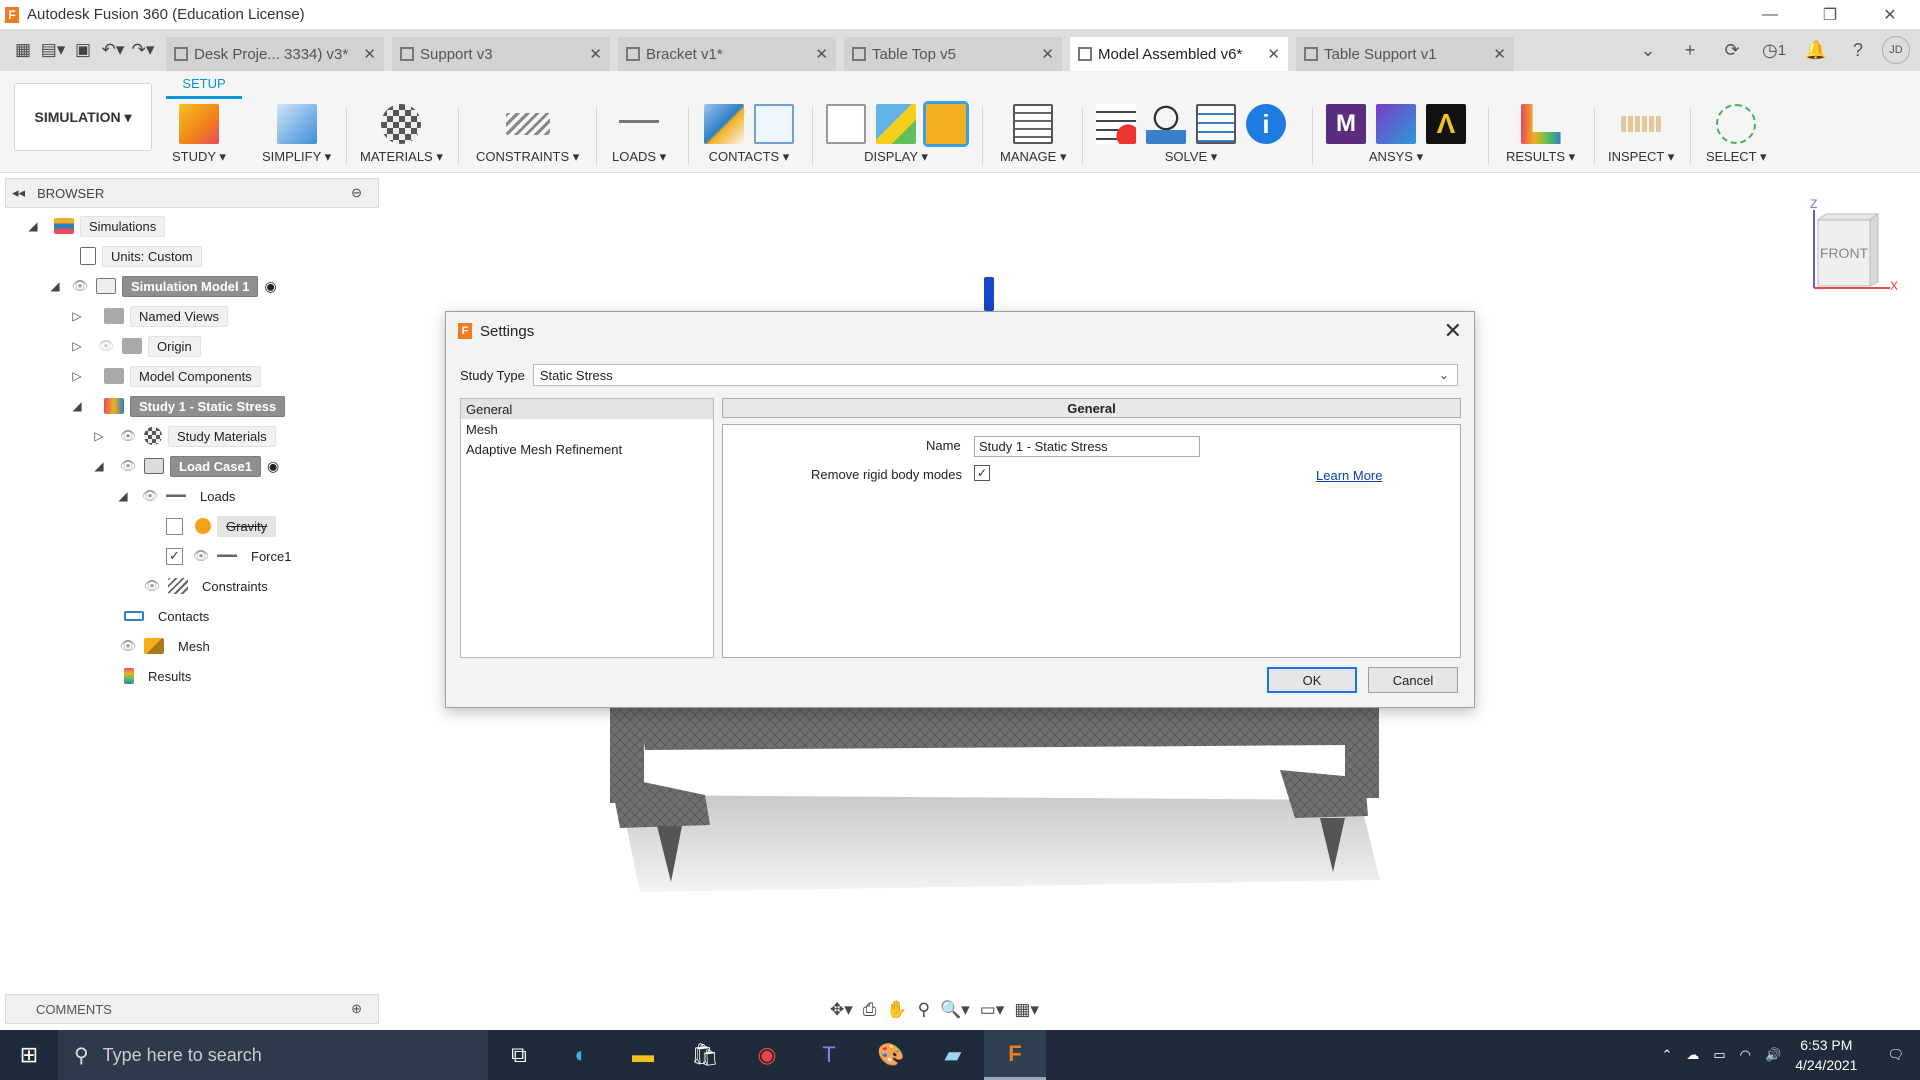 This screenshot has width=1920, height=1080. What do you see at coordinates (527, 135) in the screenshot?
I see `constraints-group: CONSTRAINTS ▾` at bounding box center [527, 135].